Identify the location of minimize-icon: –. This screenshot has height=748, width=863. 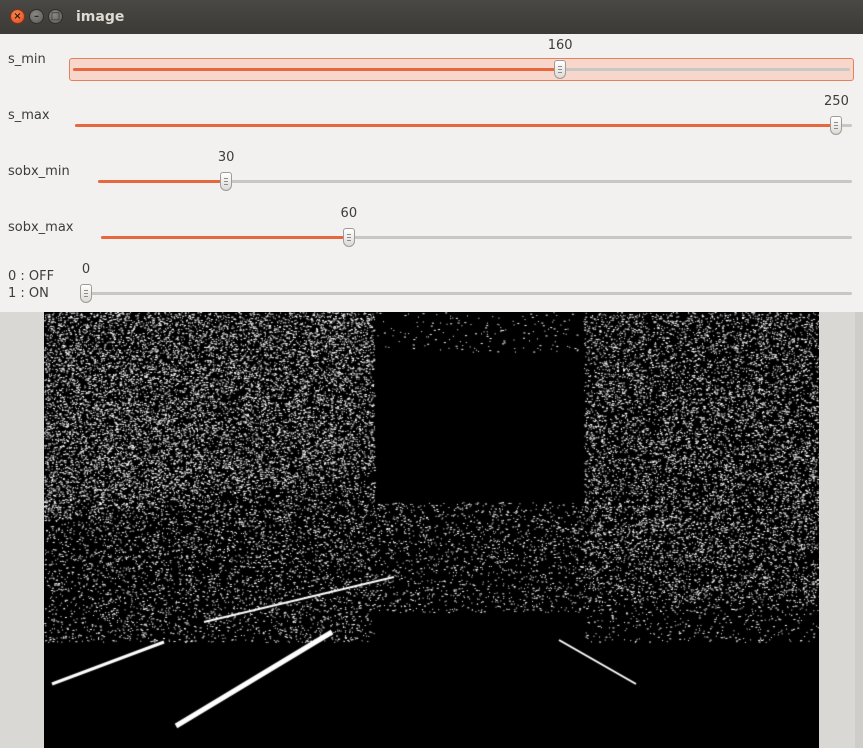
(36, 16).